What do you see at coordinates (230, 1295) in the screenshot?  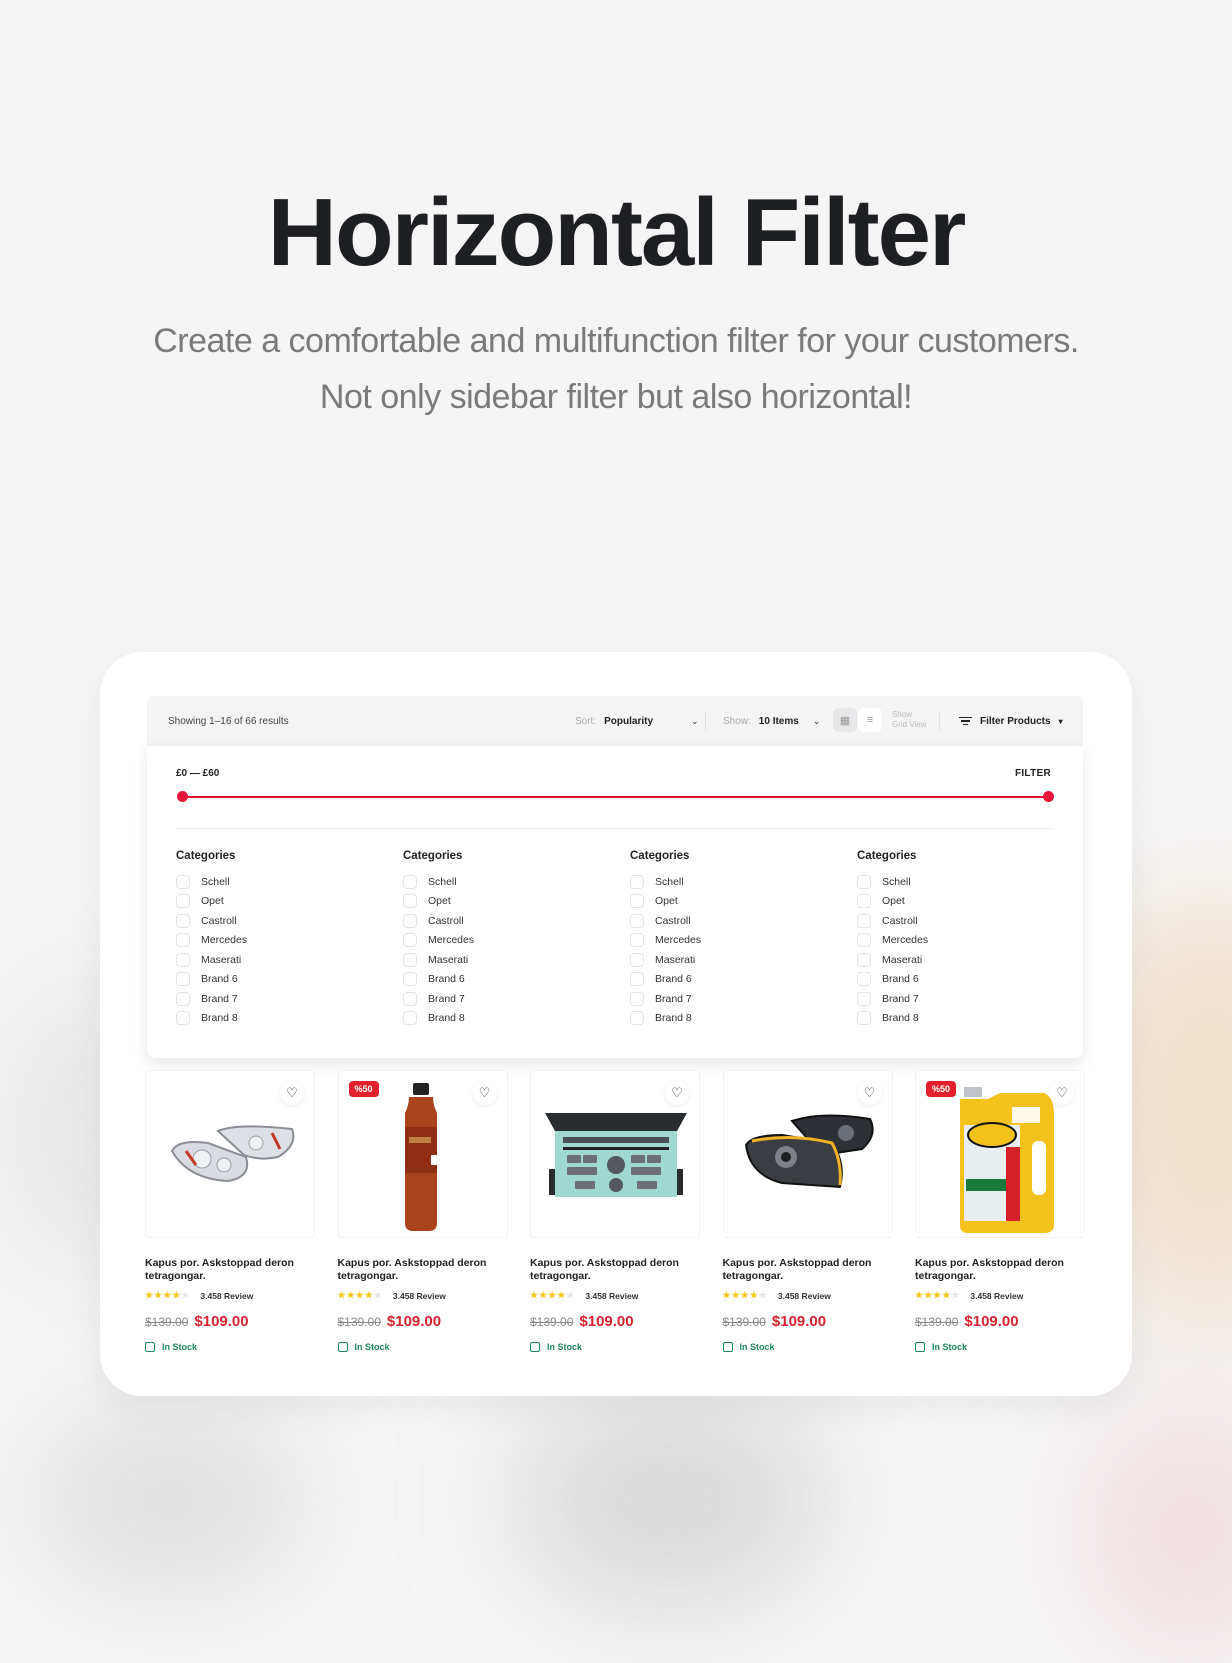 I see `product-rating: ★★★★★ 3.458 Review` at bounding box center [230, 1295].